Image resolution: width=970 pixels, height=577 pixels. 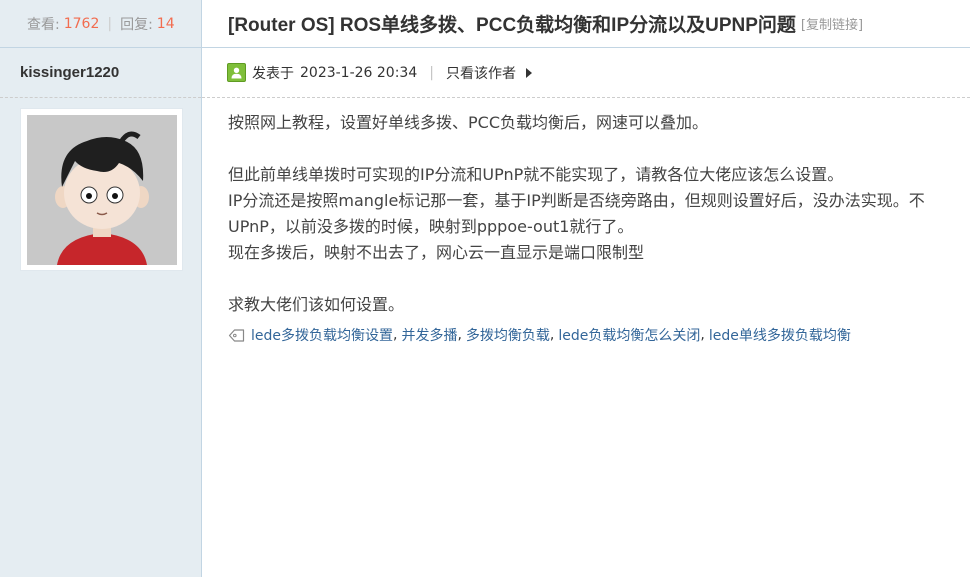 I want to click on arrow-right-icon, so click(x=528, y=72).